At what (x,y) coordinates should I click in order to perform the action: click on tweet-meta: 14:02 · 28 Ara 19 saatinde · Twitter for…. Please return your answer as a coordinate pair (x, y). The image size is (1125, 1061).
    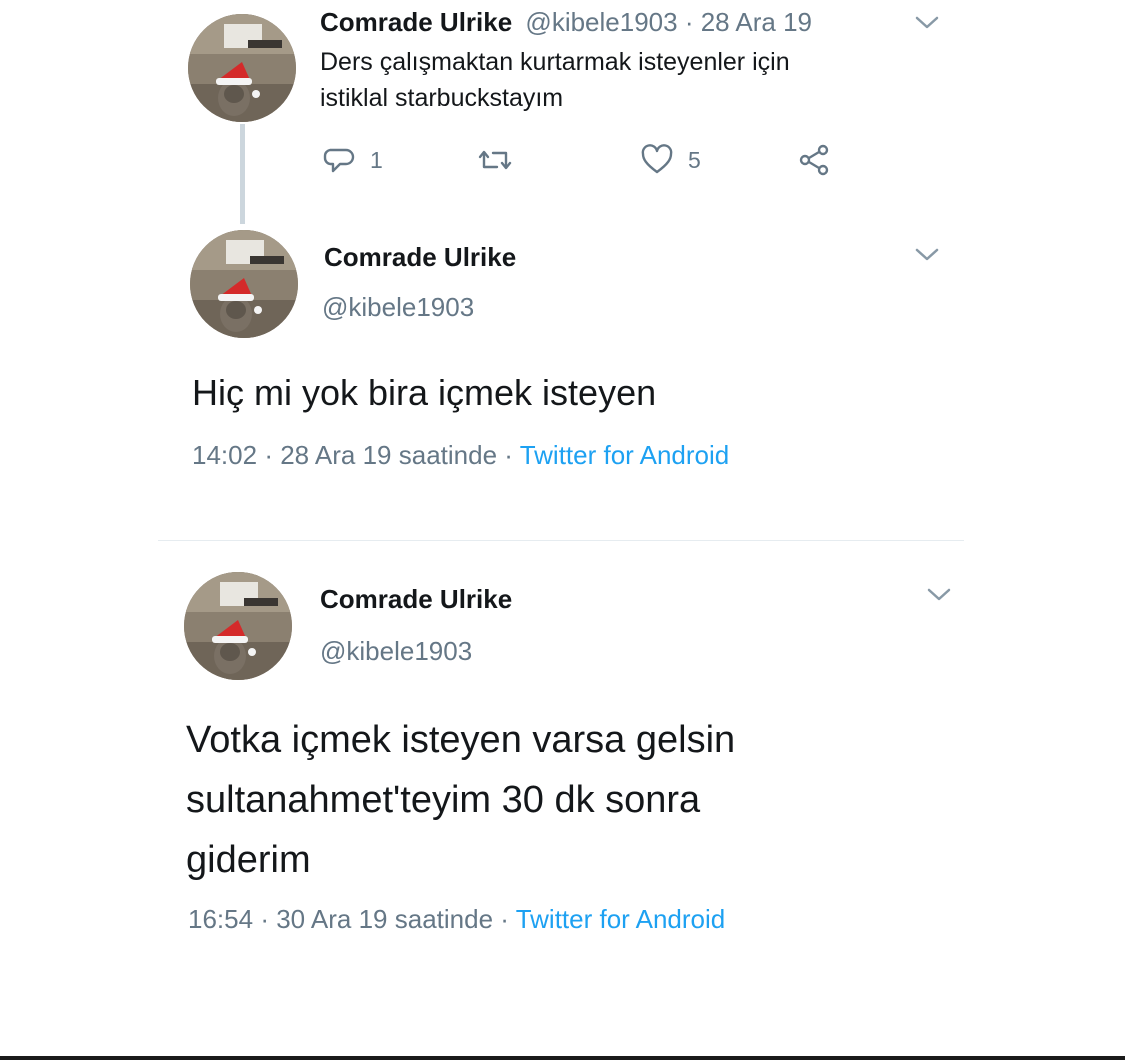
    Looking at the image, I should click on (460, 455).